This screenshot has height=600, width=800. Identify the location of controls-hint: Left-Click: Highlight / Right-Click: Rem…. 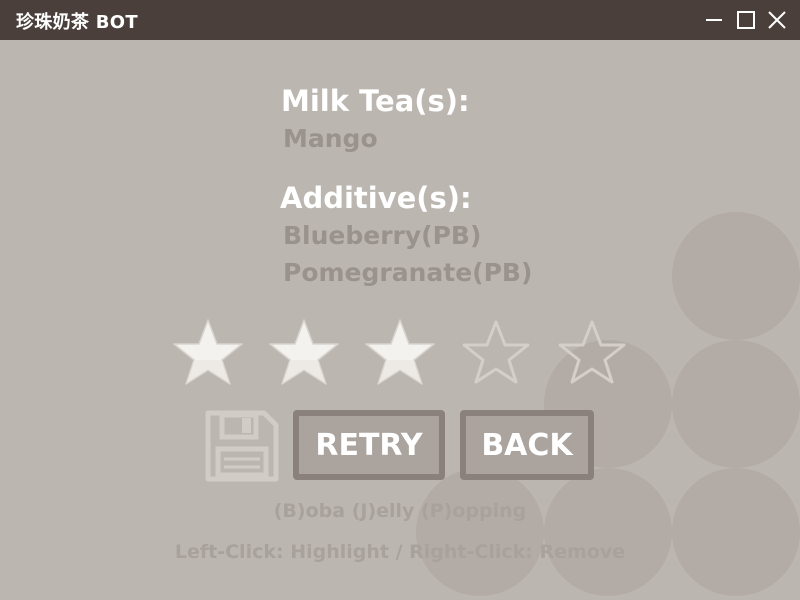
(400, 552).